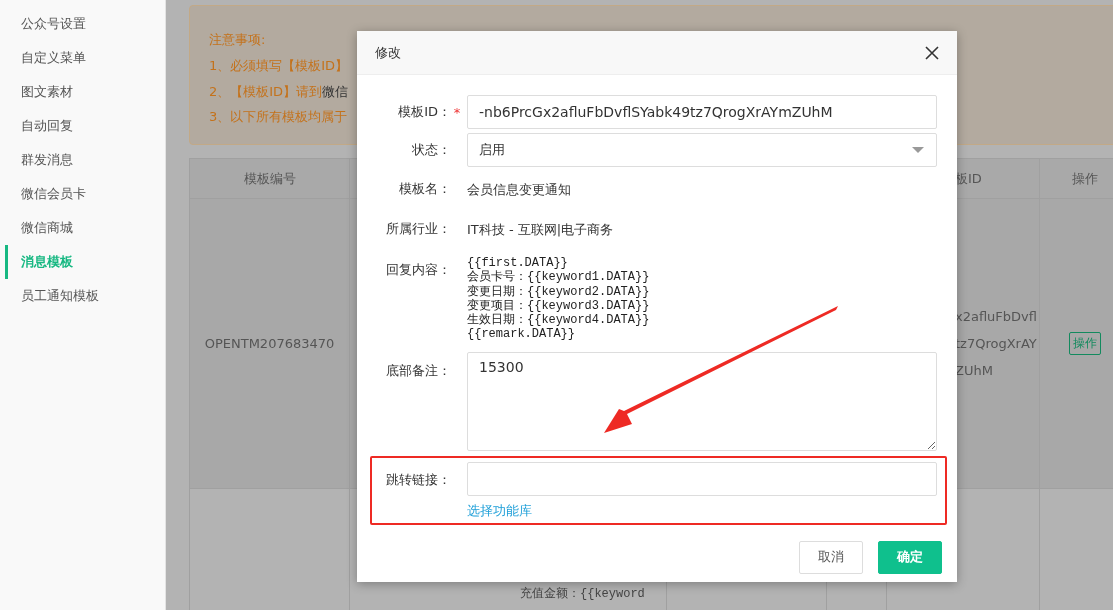  I want to click on cancel-button: 取消, so click(831, 557).